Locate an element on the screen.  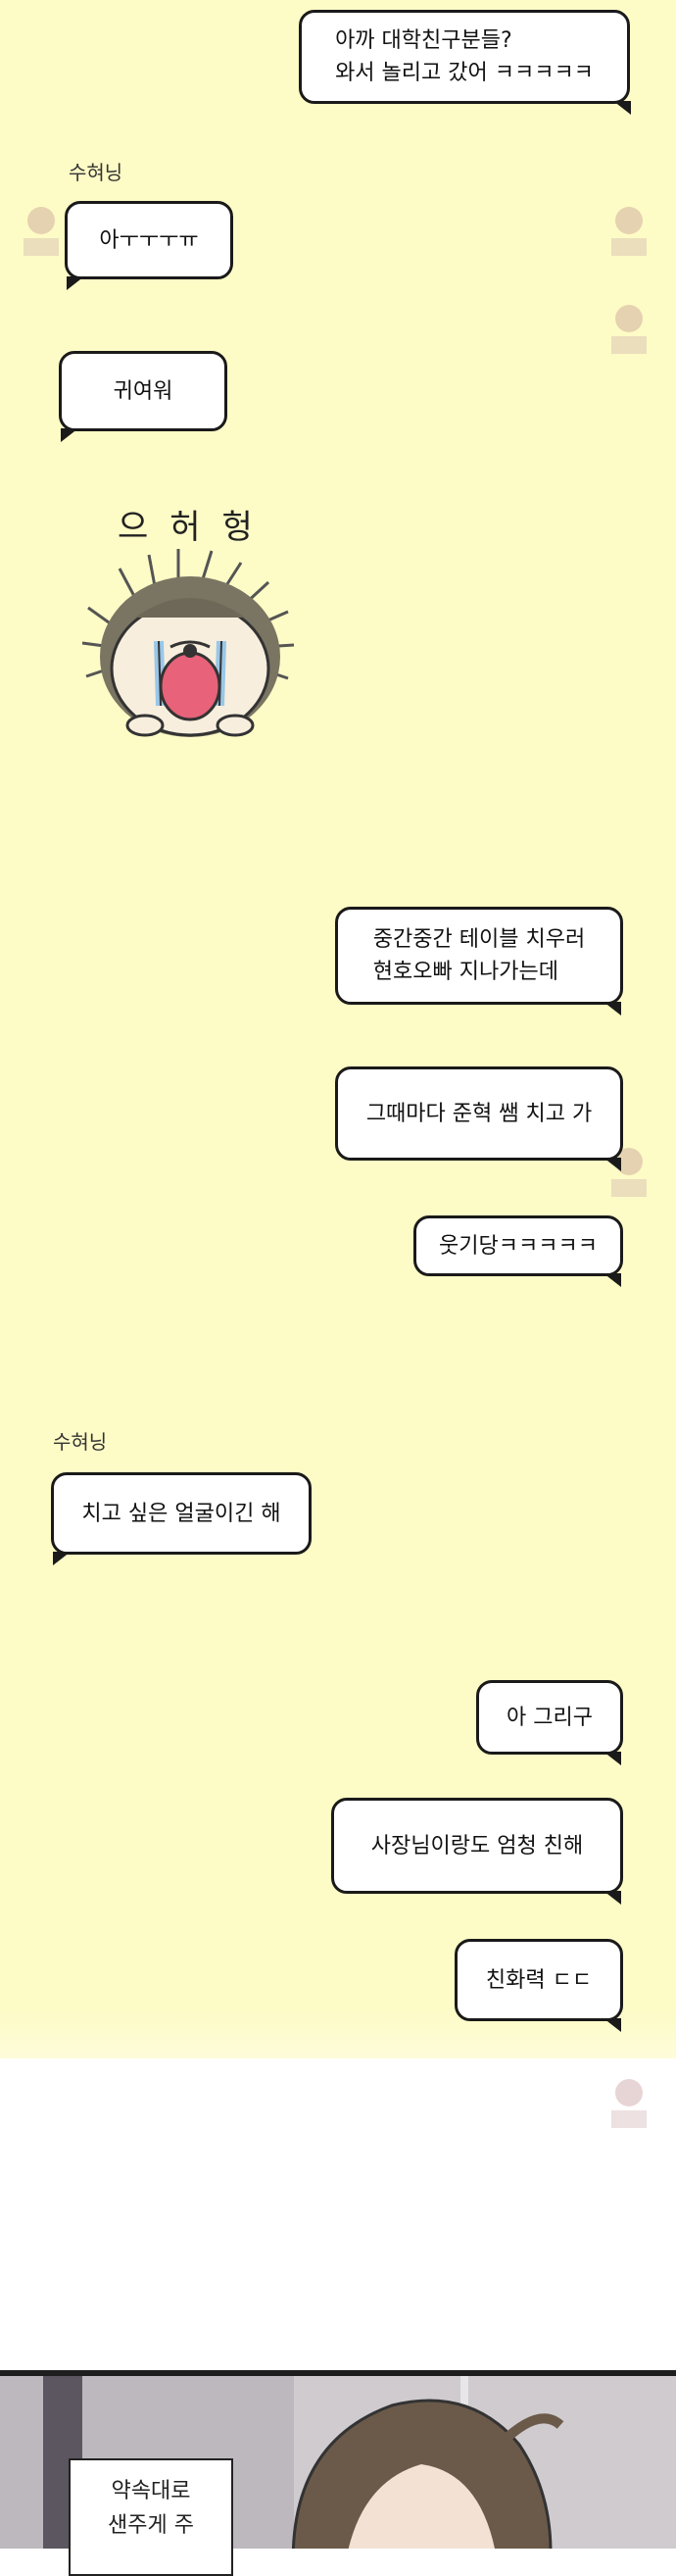
message-text: 아ㅜㅜㅜㅠ is located at coordinates (149, 240).